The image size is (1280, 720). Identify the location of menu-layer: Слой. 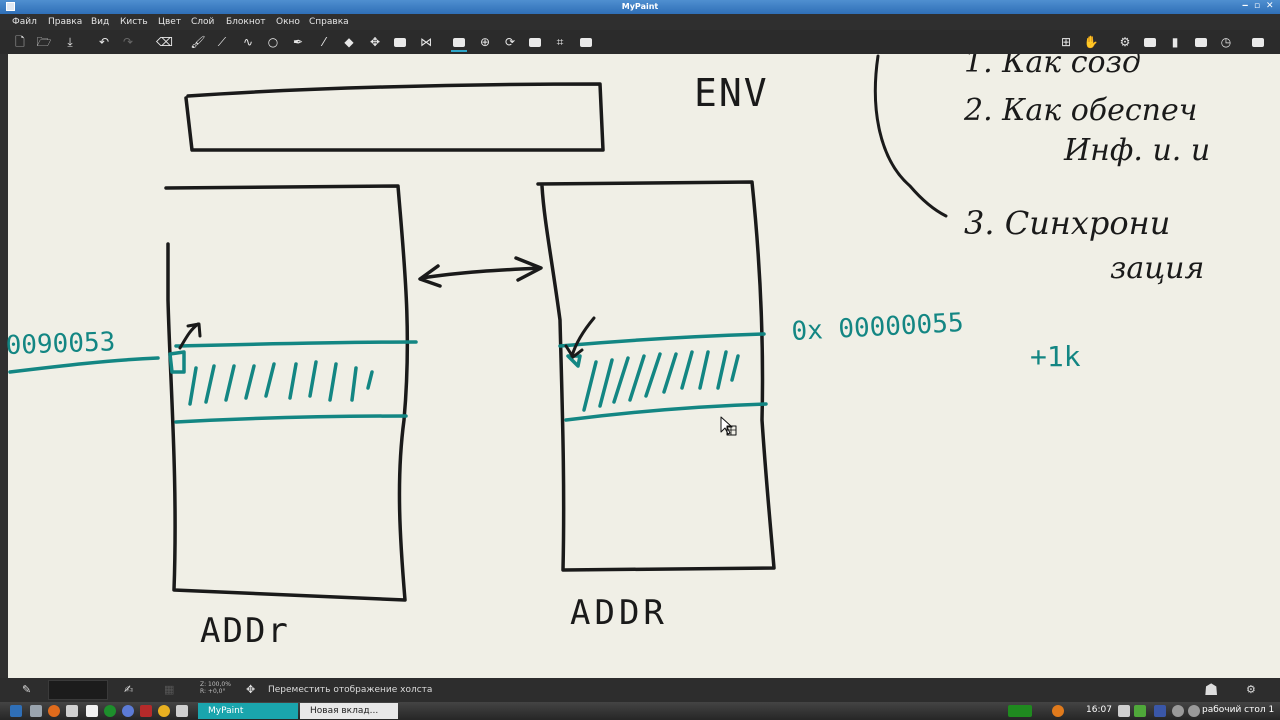
(202, 22).